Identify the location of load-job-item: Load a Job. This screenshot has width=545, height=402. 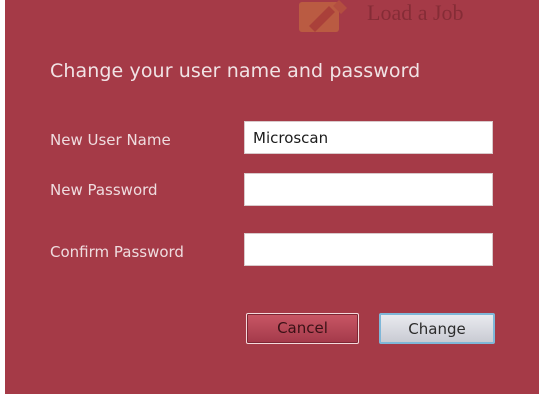
(402, 18).